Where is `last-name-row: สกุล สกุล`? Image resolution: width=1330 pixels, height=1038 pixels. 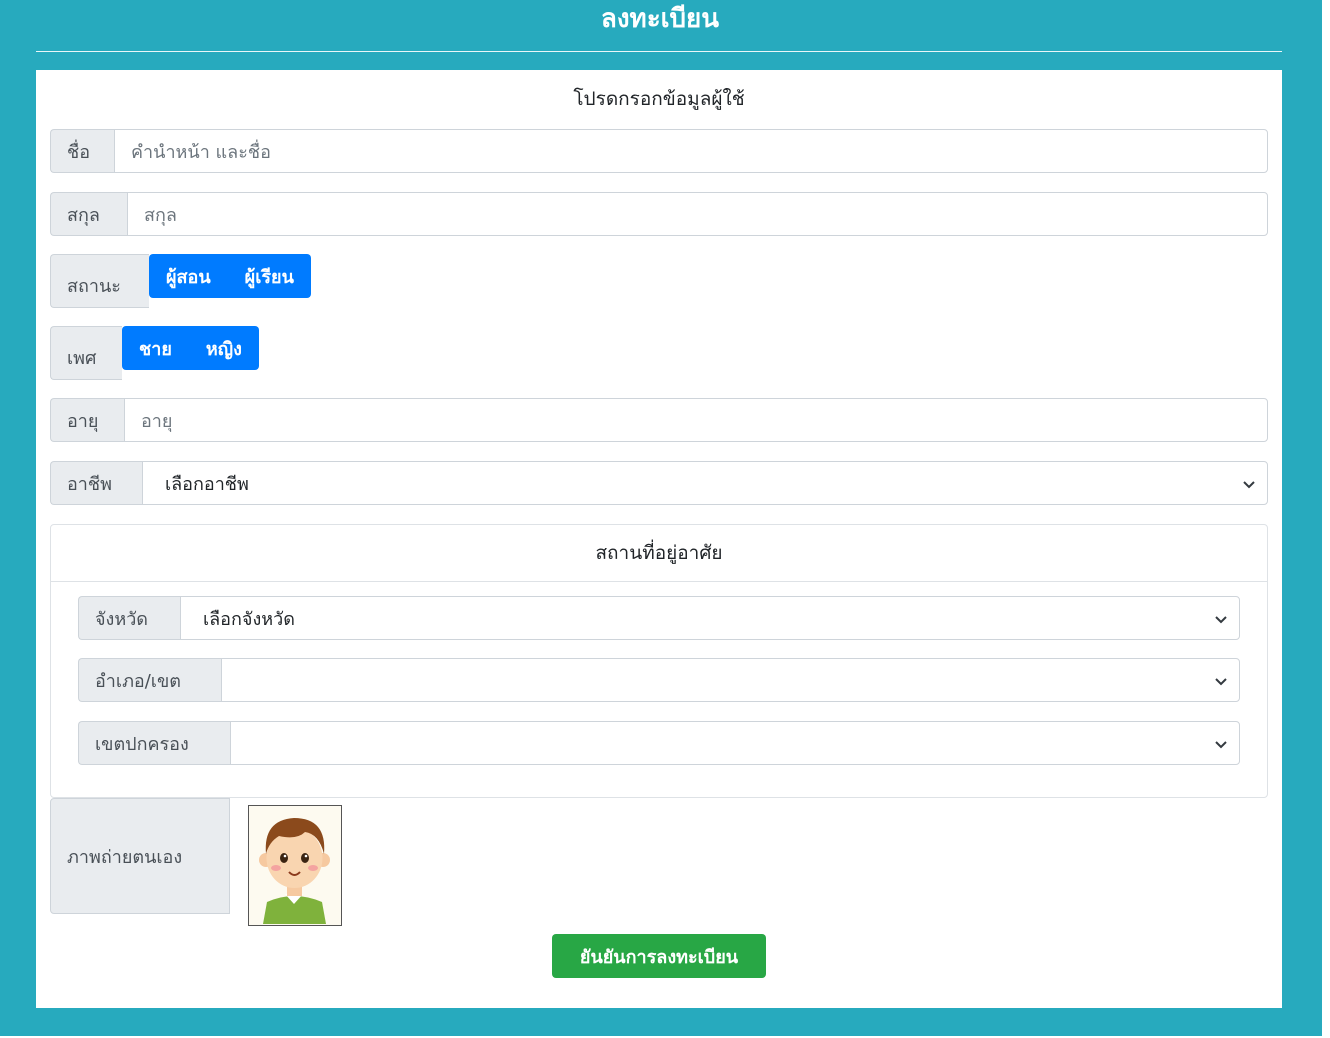
last-name-row: สกุล สกุล is located at coordinates (659, 214).